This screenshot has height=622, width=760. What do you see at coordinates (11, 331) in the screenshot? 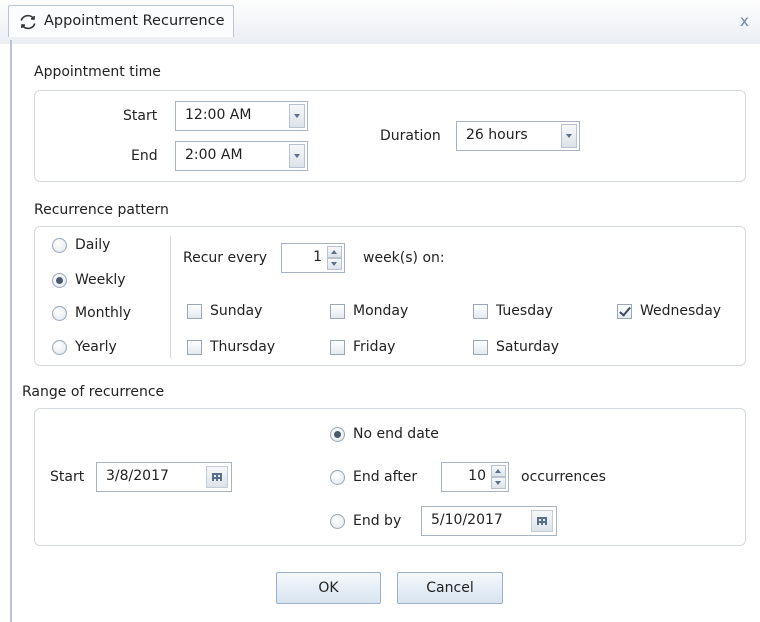
I see `window-frame-left` at bounding box center [11, 331].